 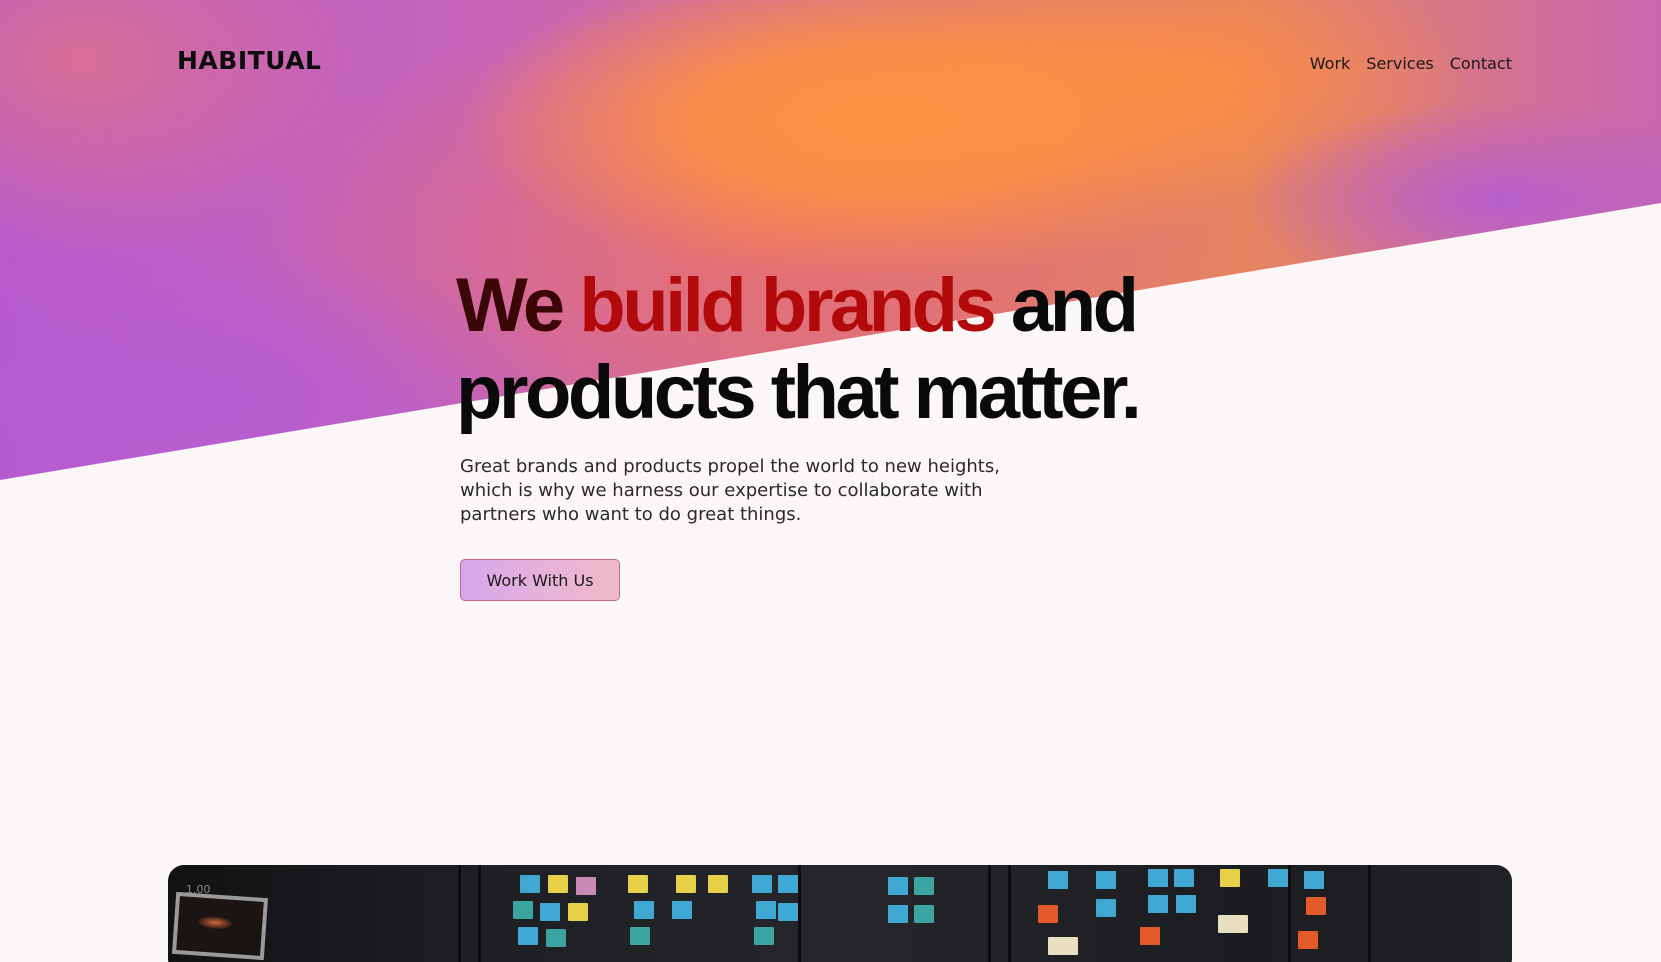 I want to click on headline-word-brands: brands, so click(x=878, y=305).